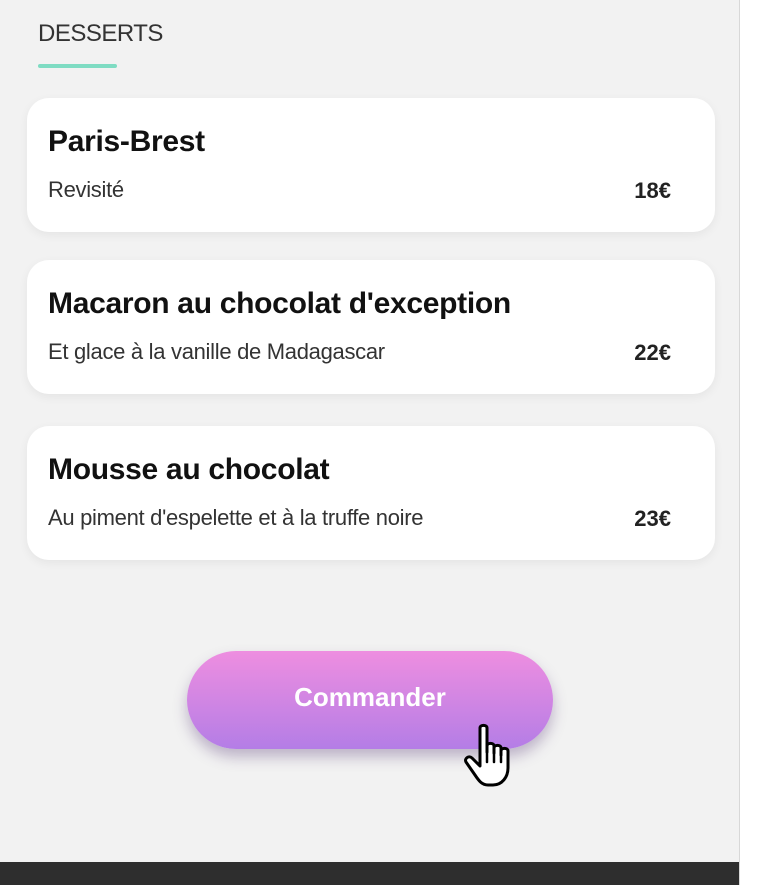 The image size is (765, 885). I want to click on hand-pointer-icon, so click(487, 755).